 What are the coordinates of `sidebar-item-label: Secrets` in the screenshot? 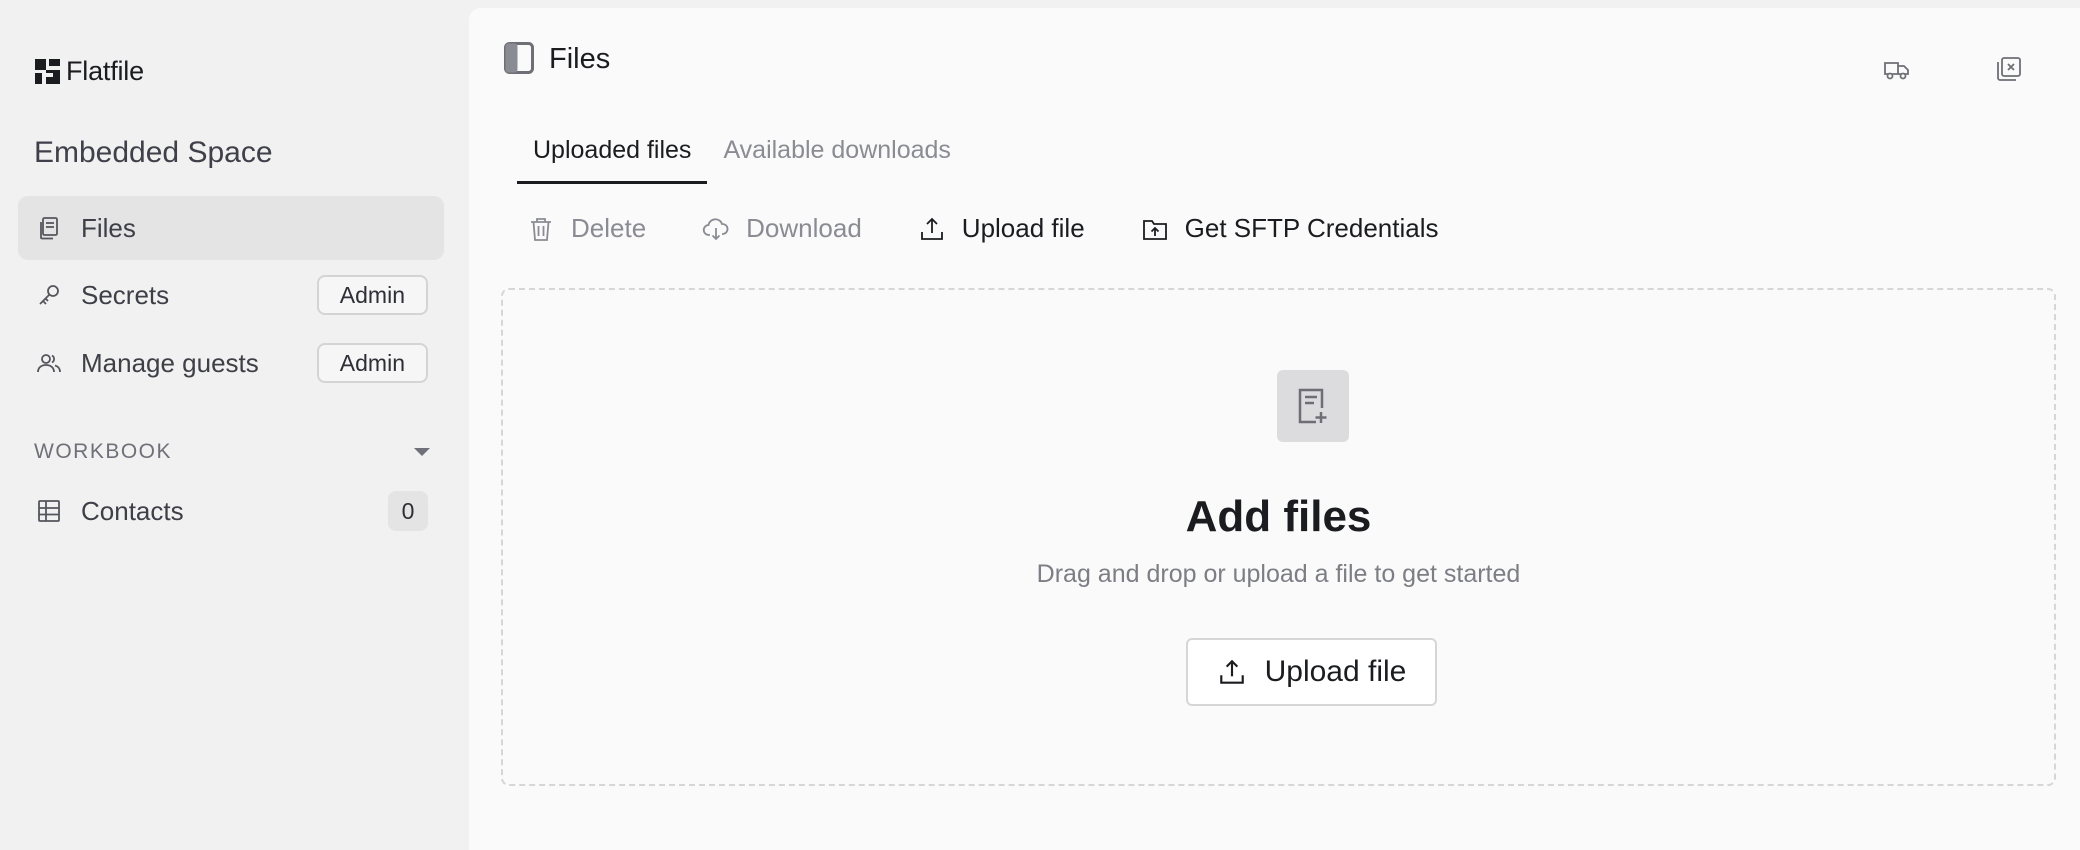 It's located at (125, 294).